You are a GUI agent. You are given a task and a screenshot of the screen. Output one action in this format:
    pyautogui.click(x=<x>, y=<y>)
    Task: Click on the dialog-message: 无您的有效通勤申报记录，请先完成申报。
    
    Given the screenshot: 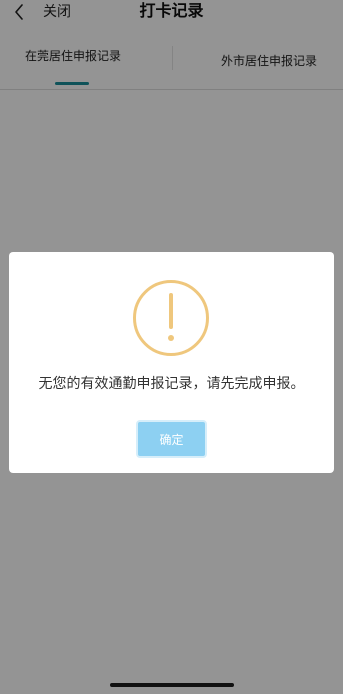 What is the action you would take?
    pyautogui.click(x=171, y=384)
    